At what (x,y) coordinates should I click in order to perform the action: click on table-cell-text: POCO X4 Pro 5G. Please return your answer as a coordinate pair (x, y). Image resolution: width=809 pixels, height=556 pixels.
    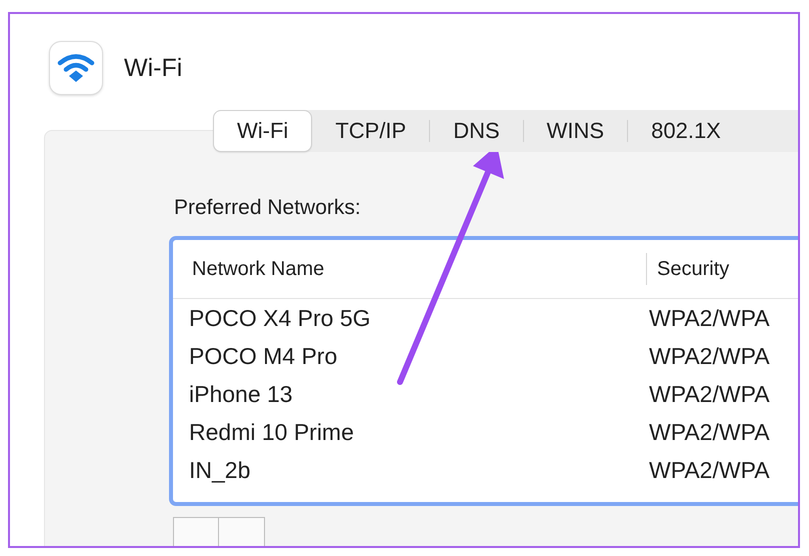
    Looking at the image, I should click on (280, 318).